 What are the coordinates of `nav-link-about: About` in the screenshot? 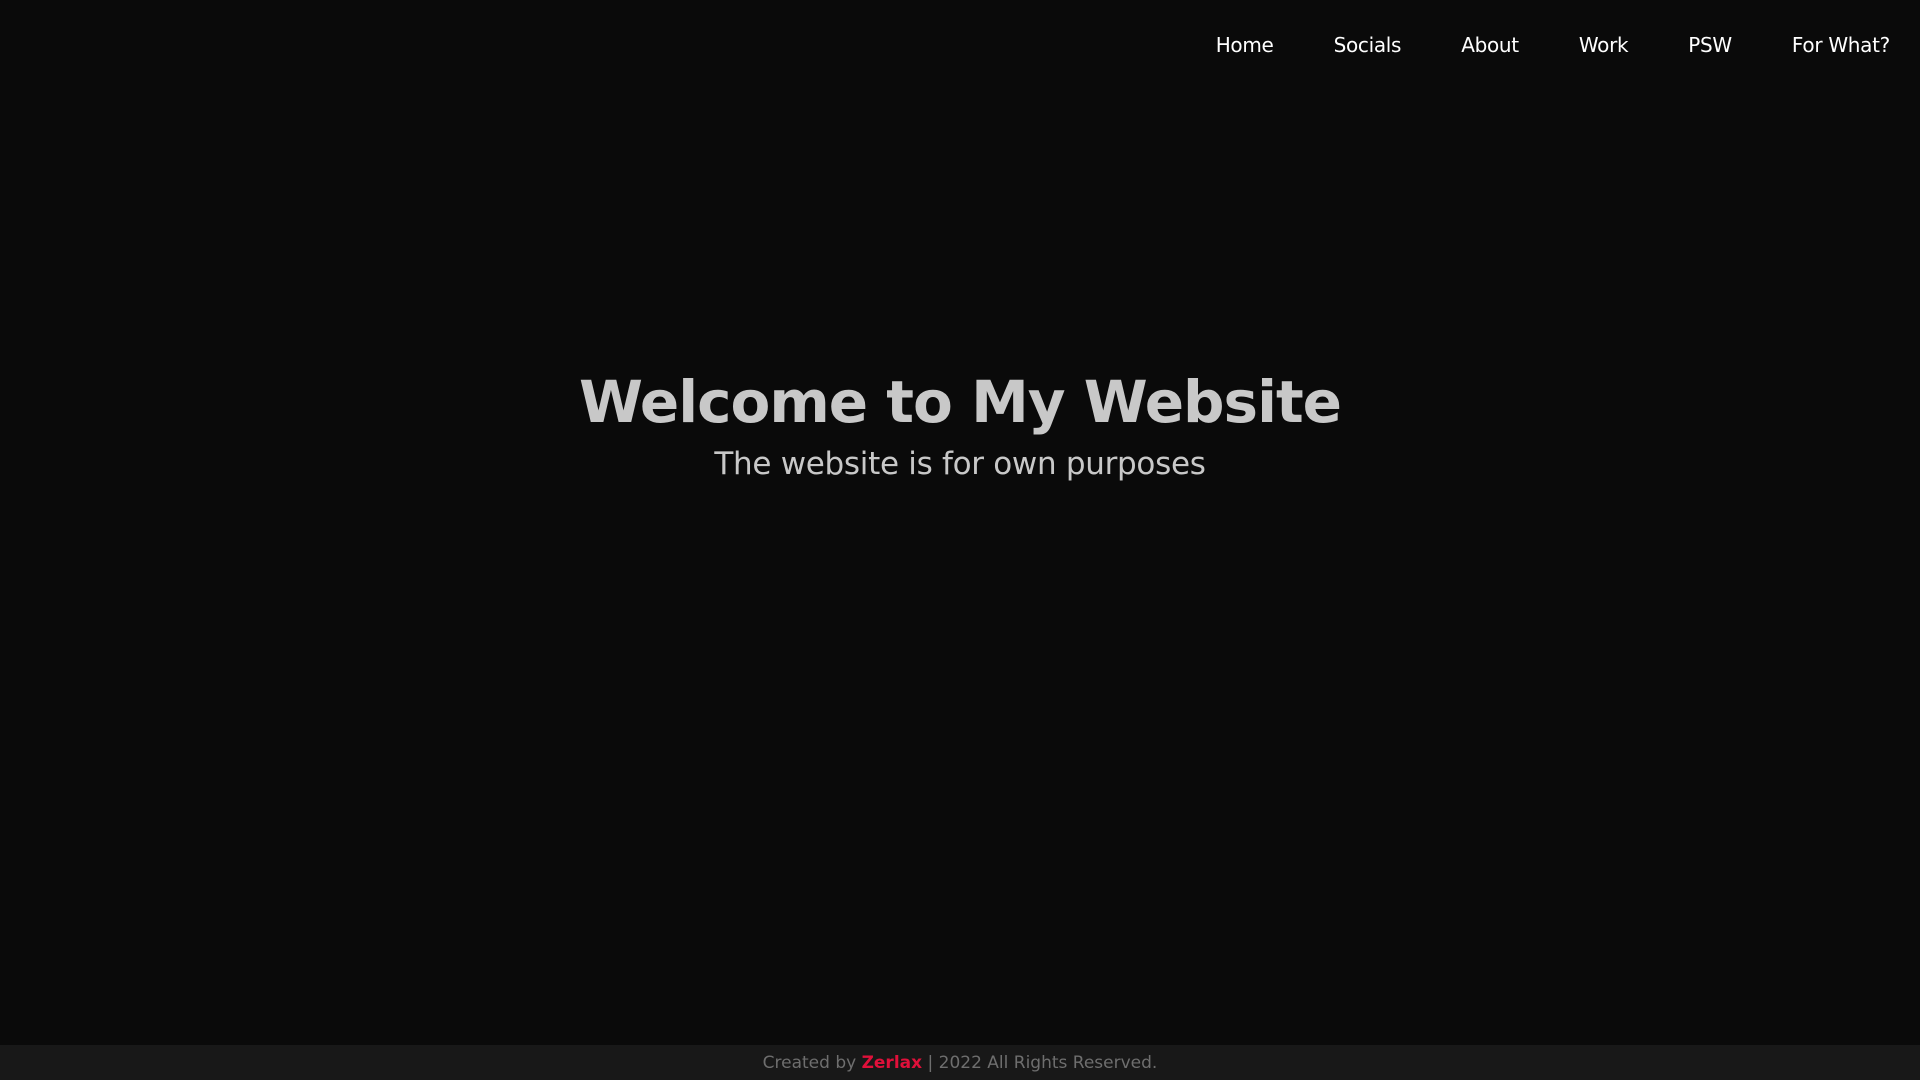 It's located at (1490, 45).